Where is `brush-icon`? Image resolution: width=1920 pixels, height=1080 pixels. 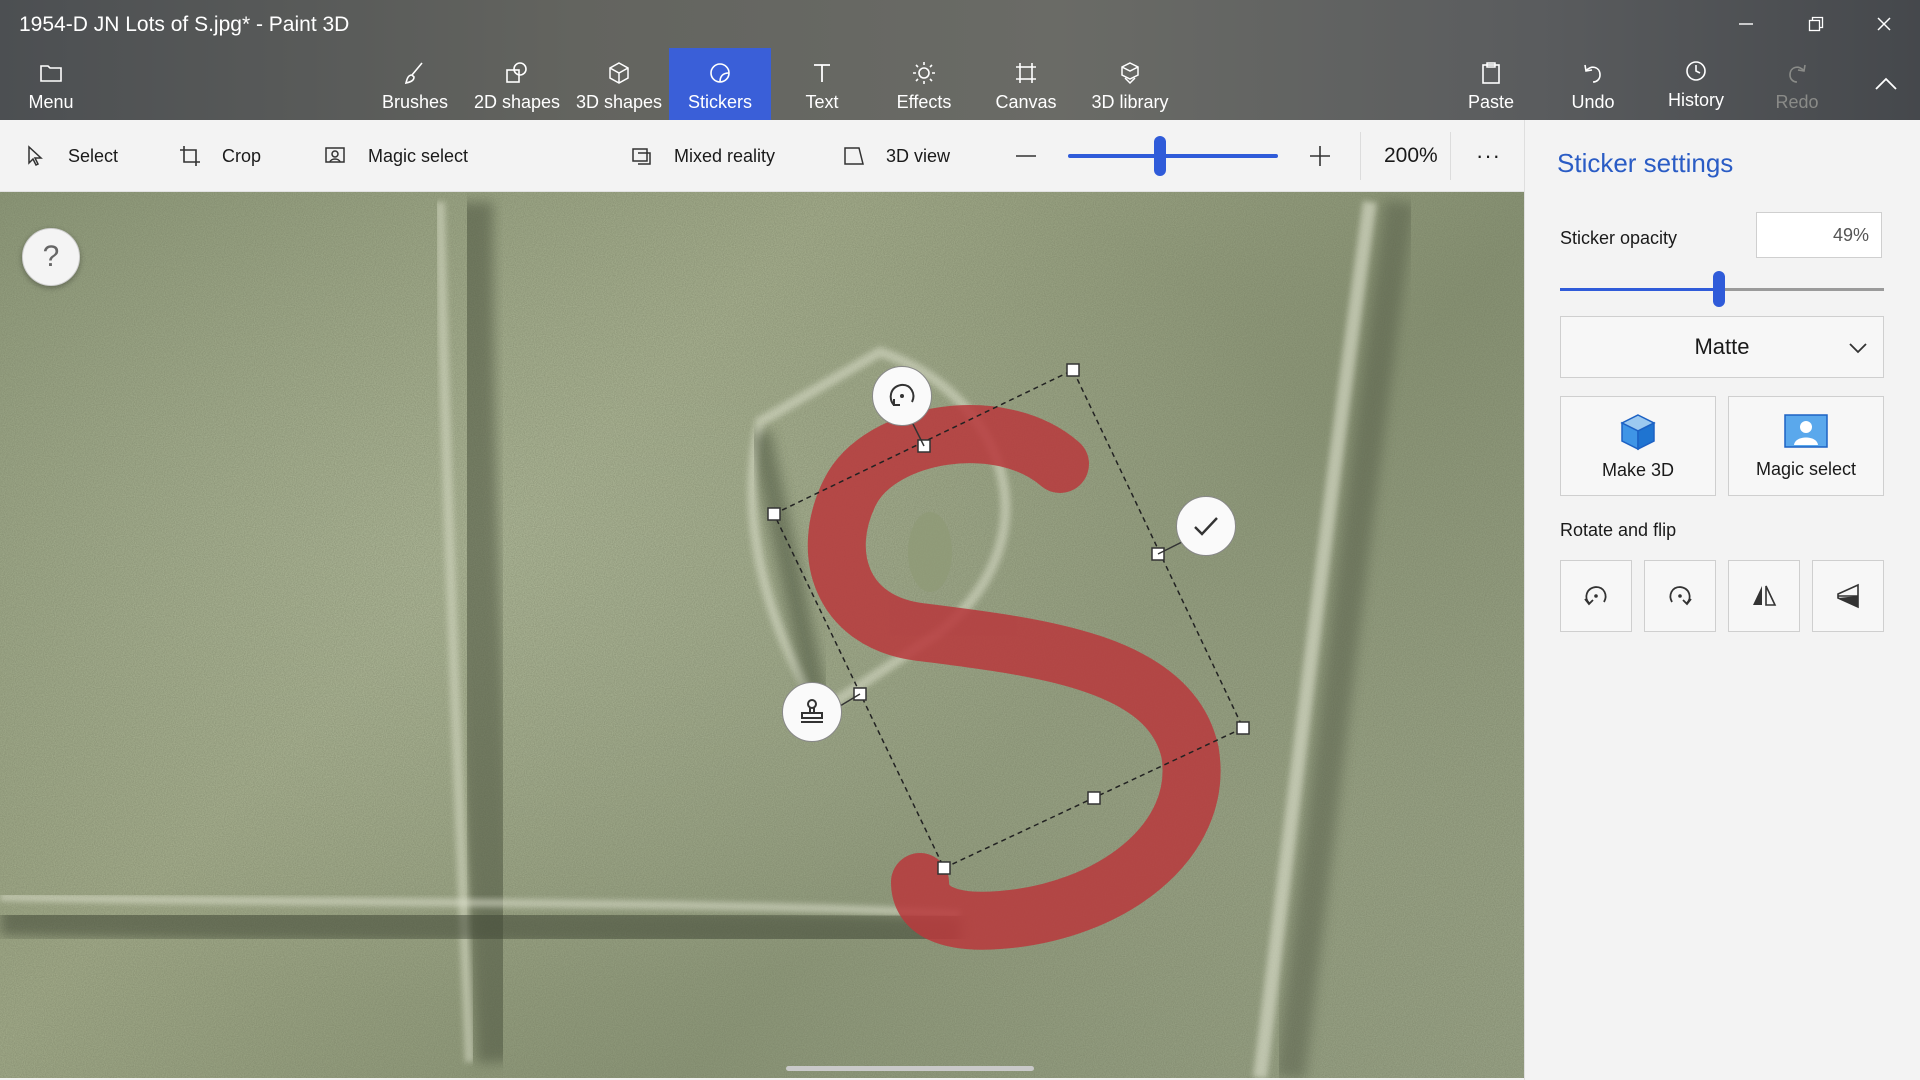 brush-icon is located at coordinates (413, 73).